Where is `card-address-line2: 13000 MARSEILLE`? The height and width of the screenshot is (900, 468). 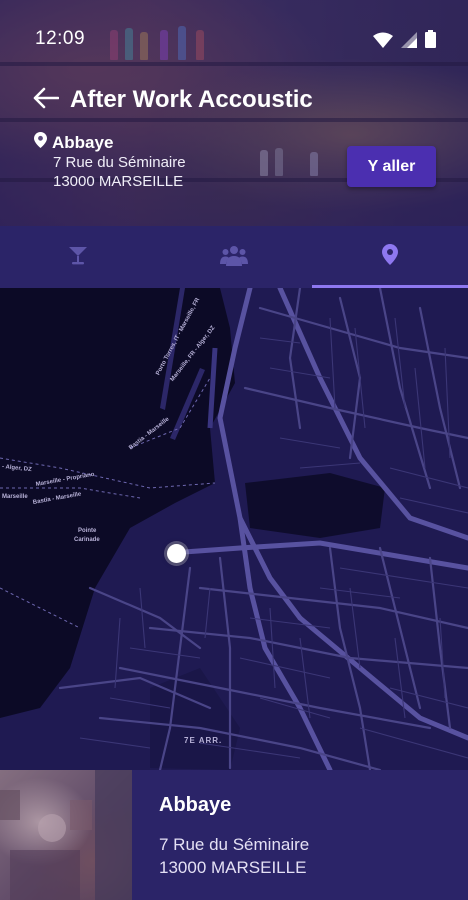
card-address-line2: 13000 MARSEILLE is located at coordinates (233, 867).